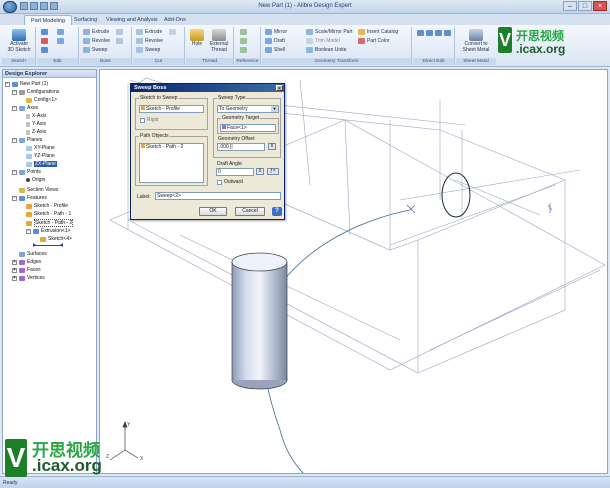  Describe the element at coordinates (570, 6) in the screenshot. I see `minimize-button: –` at that location.